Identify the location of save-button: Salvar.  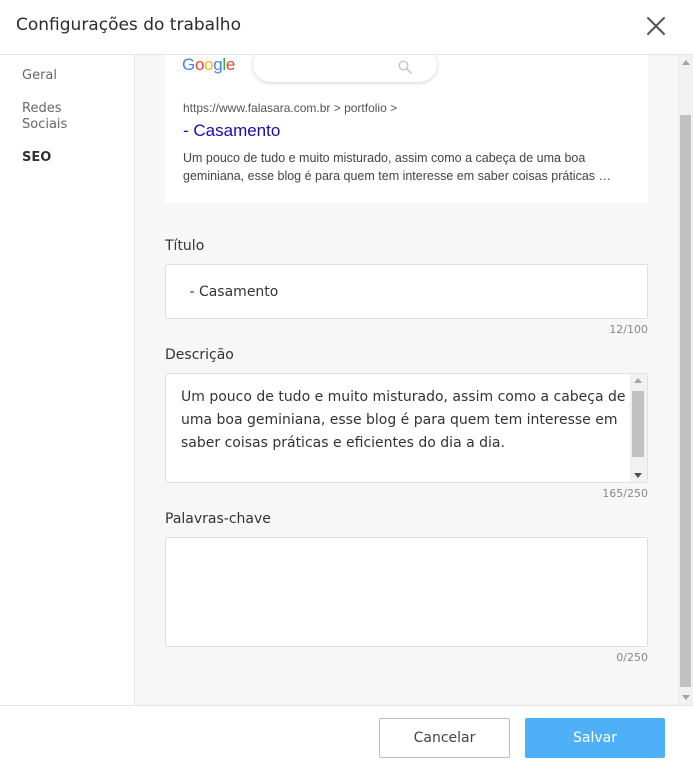
(595, 738).